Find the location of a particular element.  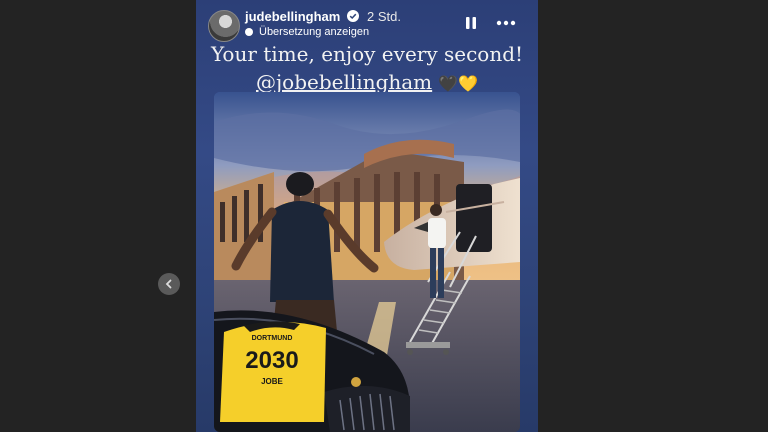

heart-emojis: 🖤💛 is located at coordinates (458, 83).